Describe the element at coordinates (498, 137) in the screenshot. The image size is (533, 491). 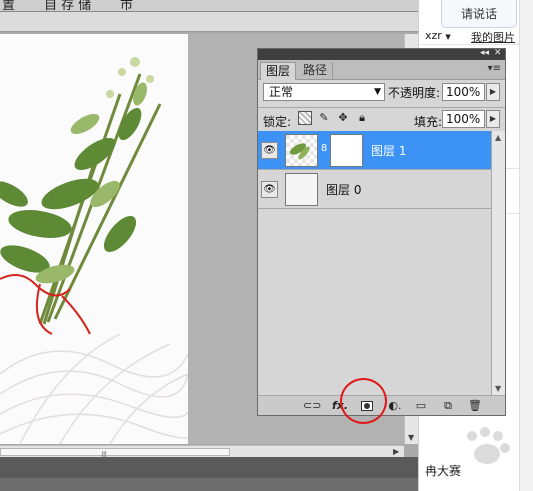
I see `scroll-up-icon: ▲` at that location.